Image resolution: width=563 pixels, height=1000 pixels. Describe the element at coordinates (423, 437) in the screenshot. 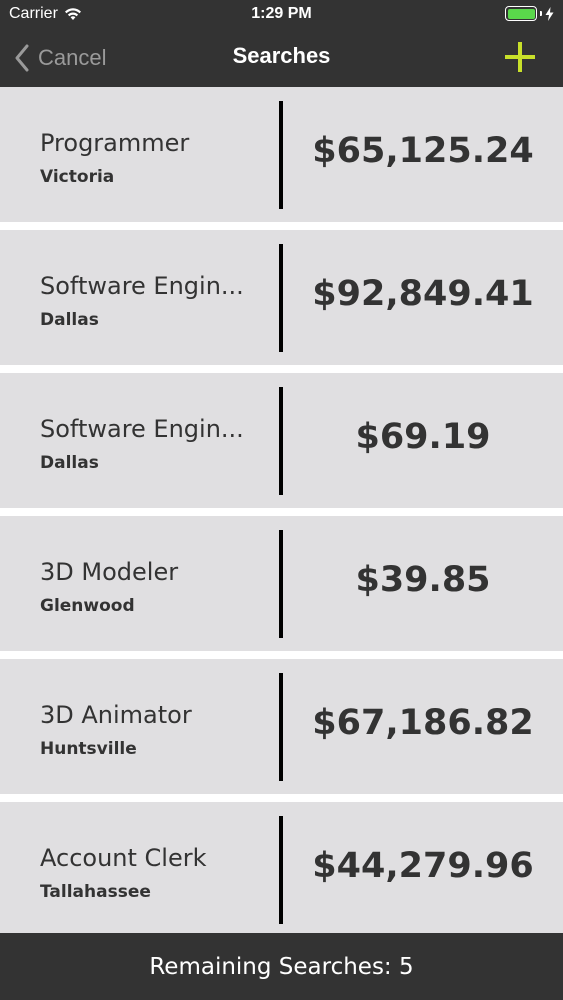

I see `salary-amount: $69.19` at that location.